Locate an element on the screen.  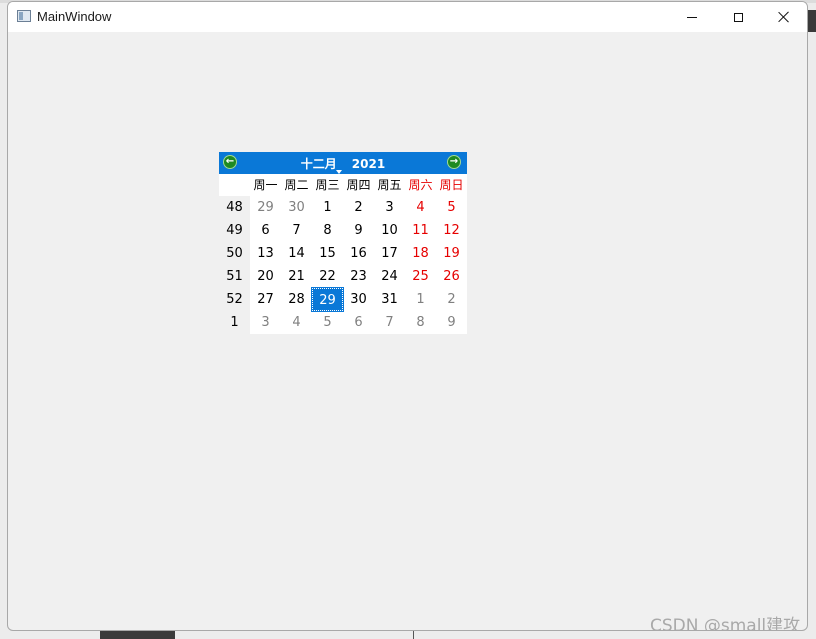
maximize-icon is located at coordinates (738, 17).